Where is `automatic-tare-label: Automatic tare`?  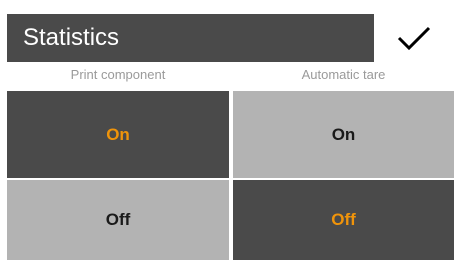
automatic-tare-label: Automatic tare is located at coordinates (343, 74).